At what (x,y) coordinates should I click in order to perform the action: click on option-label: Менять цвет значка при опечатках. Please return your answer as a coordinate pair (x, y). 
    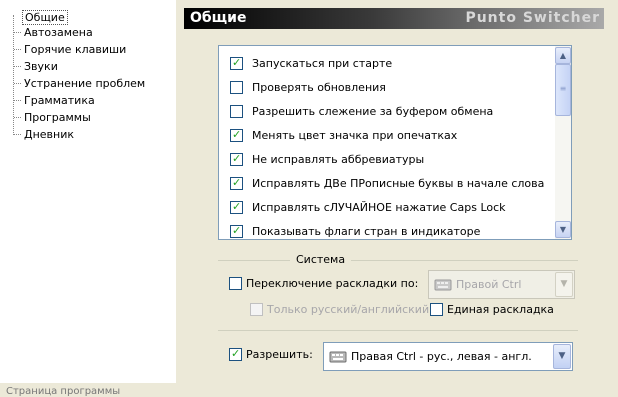
    Looking at the image, I should click on (355, 135).